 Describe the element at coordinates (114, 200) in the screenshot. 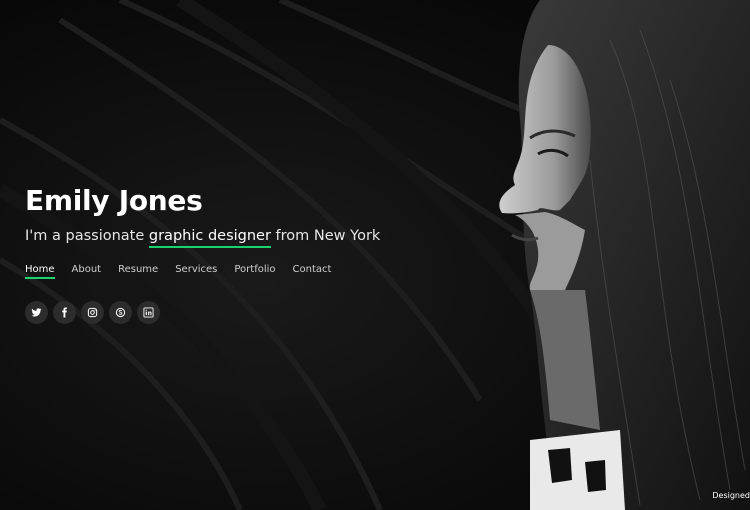

I see `hero-name: Emily Jones` at that location.